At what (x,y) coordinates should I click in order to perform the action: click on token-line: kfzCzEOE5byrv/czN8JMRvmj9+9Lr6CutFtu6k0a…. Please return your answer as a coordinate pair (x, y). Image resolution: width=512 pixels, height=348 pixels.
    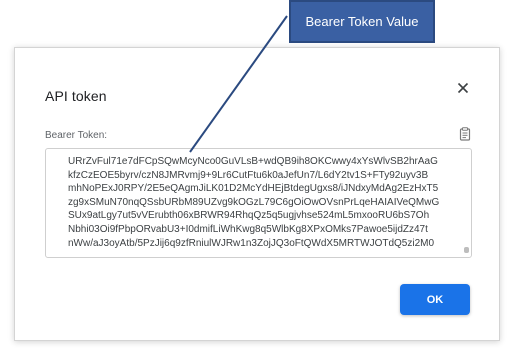
    Looking at the image, I should click on (248, 175).